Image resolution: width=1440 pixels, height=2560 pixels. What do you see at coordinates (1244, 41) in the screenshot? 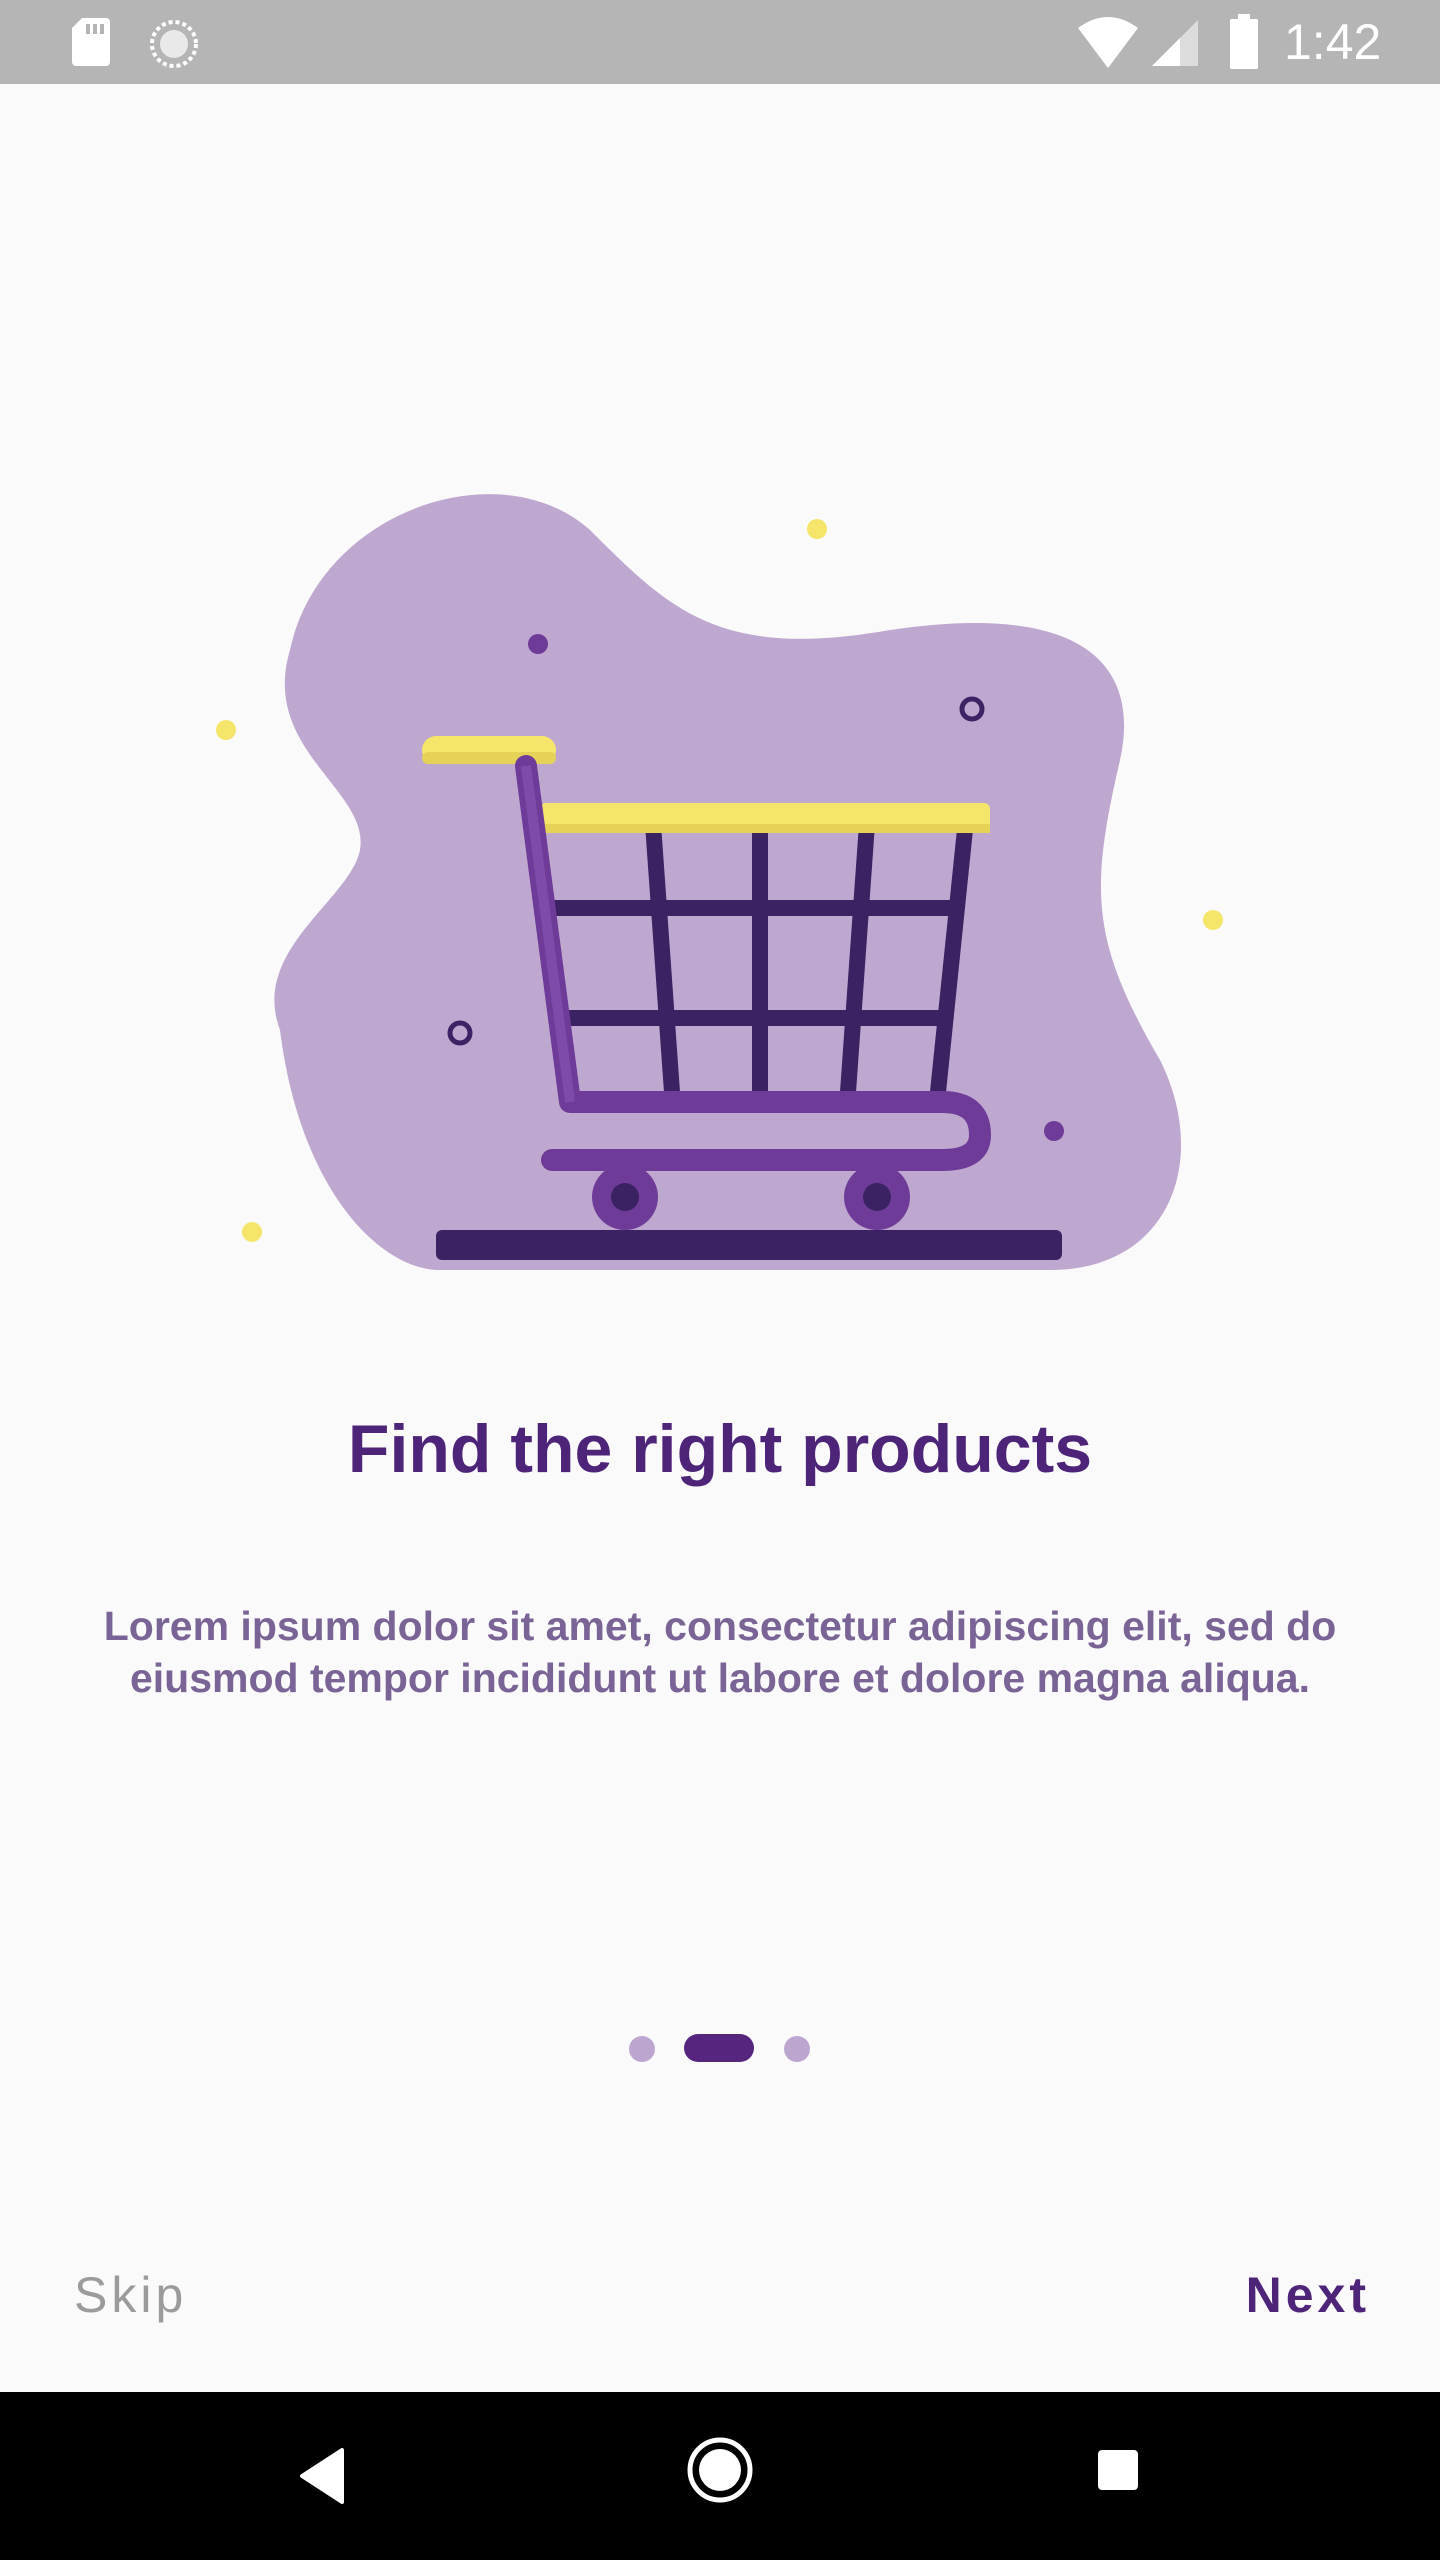
I see `battery-icon` at bounding box center [1244, 41].